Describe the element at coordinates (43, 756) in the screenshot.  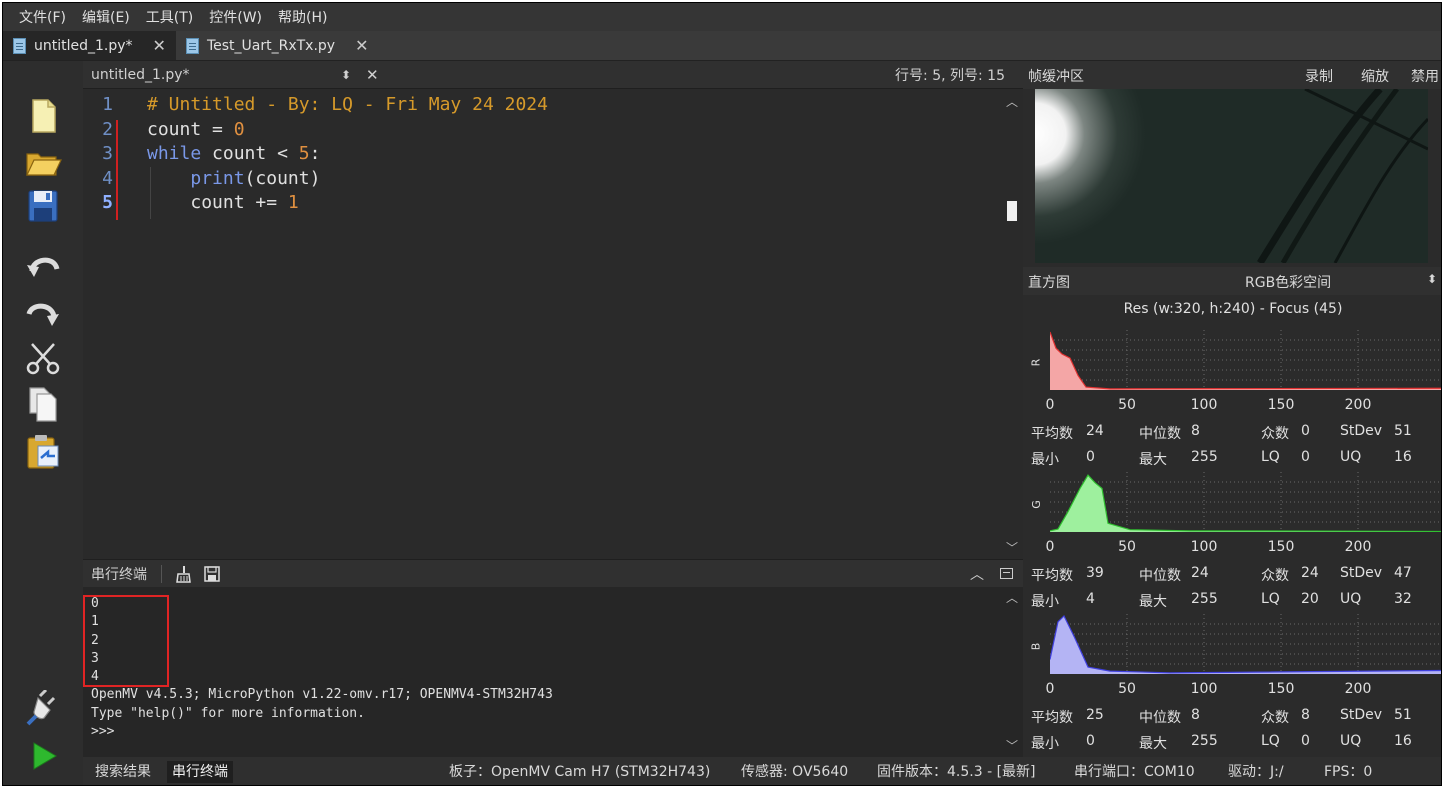
I see `run-button` at that location.